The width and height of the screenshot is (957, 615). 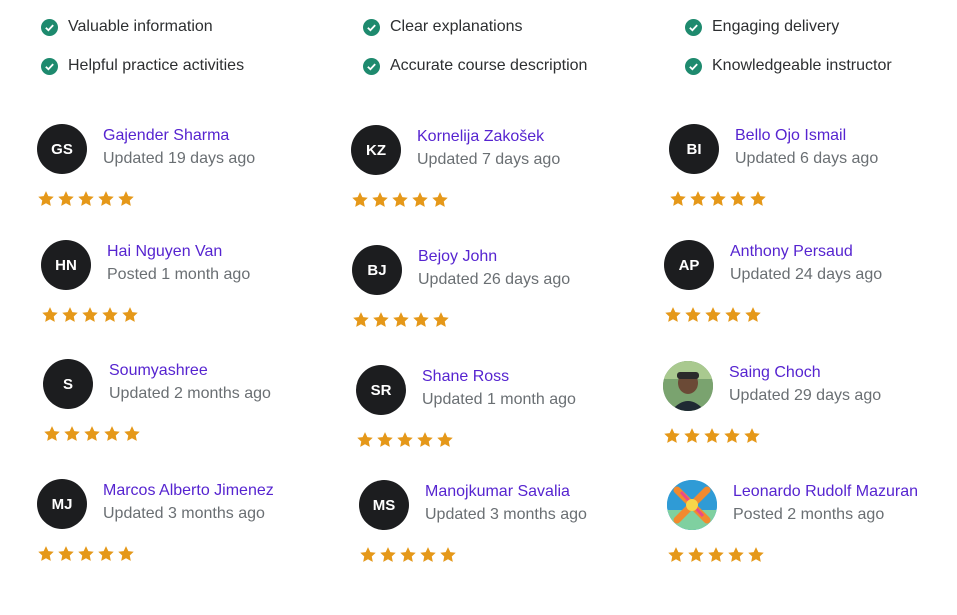 I want to click on review-card: KZ Kornelija Zakošek Updated 7 days ago, so click(x=496, y=175).